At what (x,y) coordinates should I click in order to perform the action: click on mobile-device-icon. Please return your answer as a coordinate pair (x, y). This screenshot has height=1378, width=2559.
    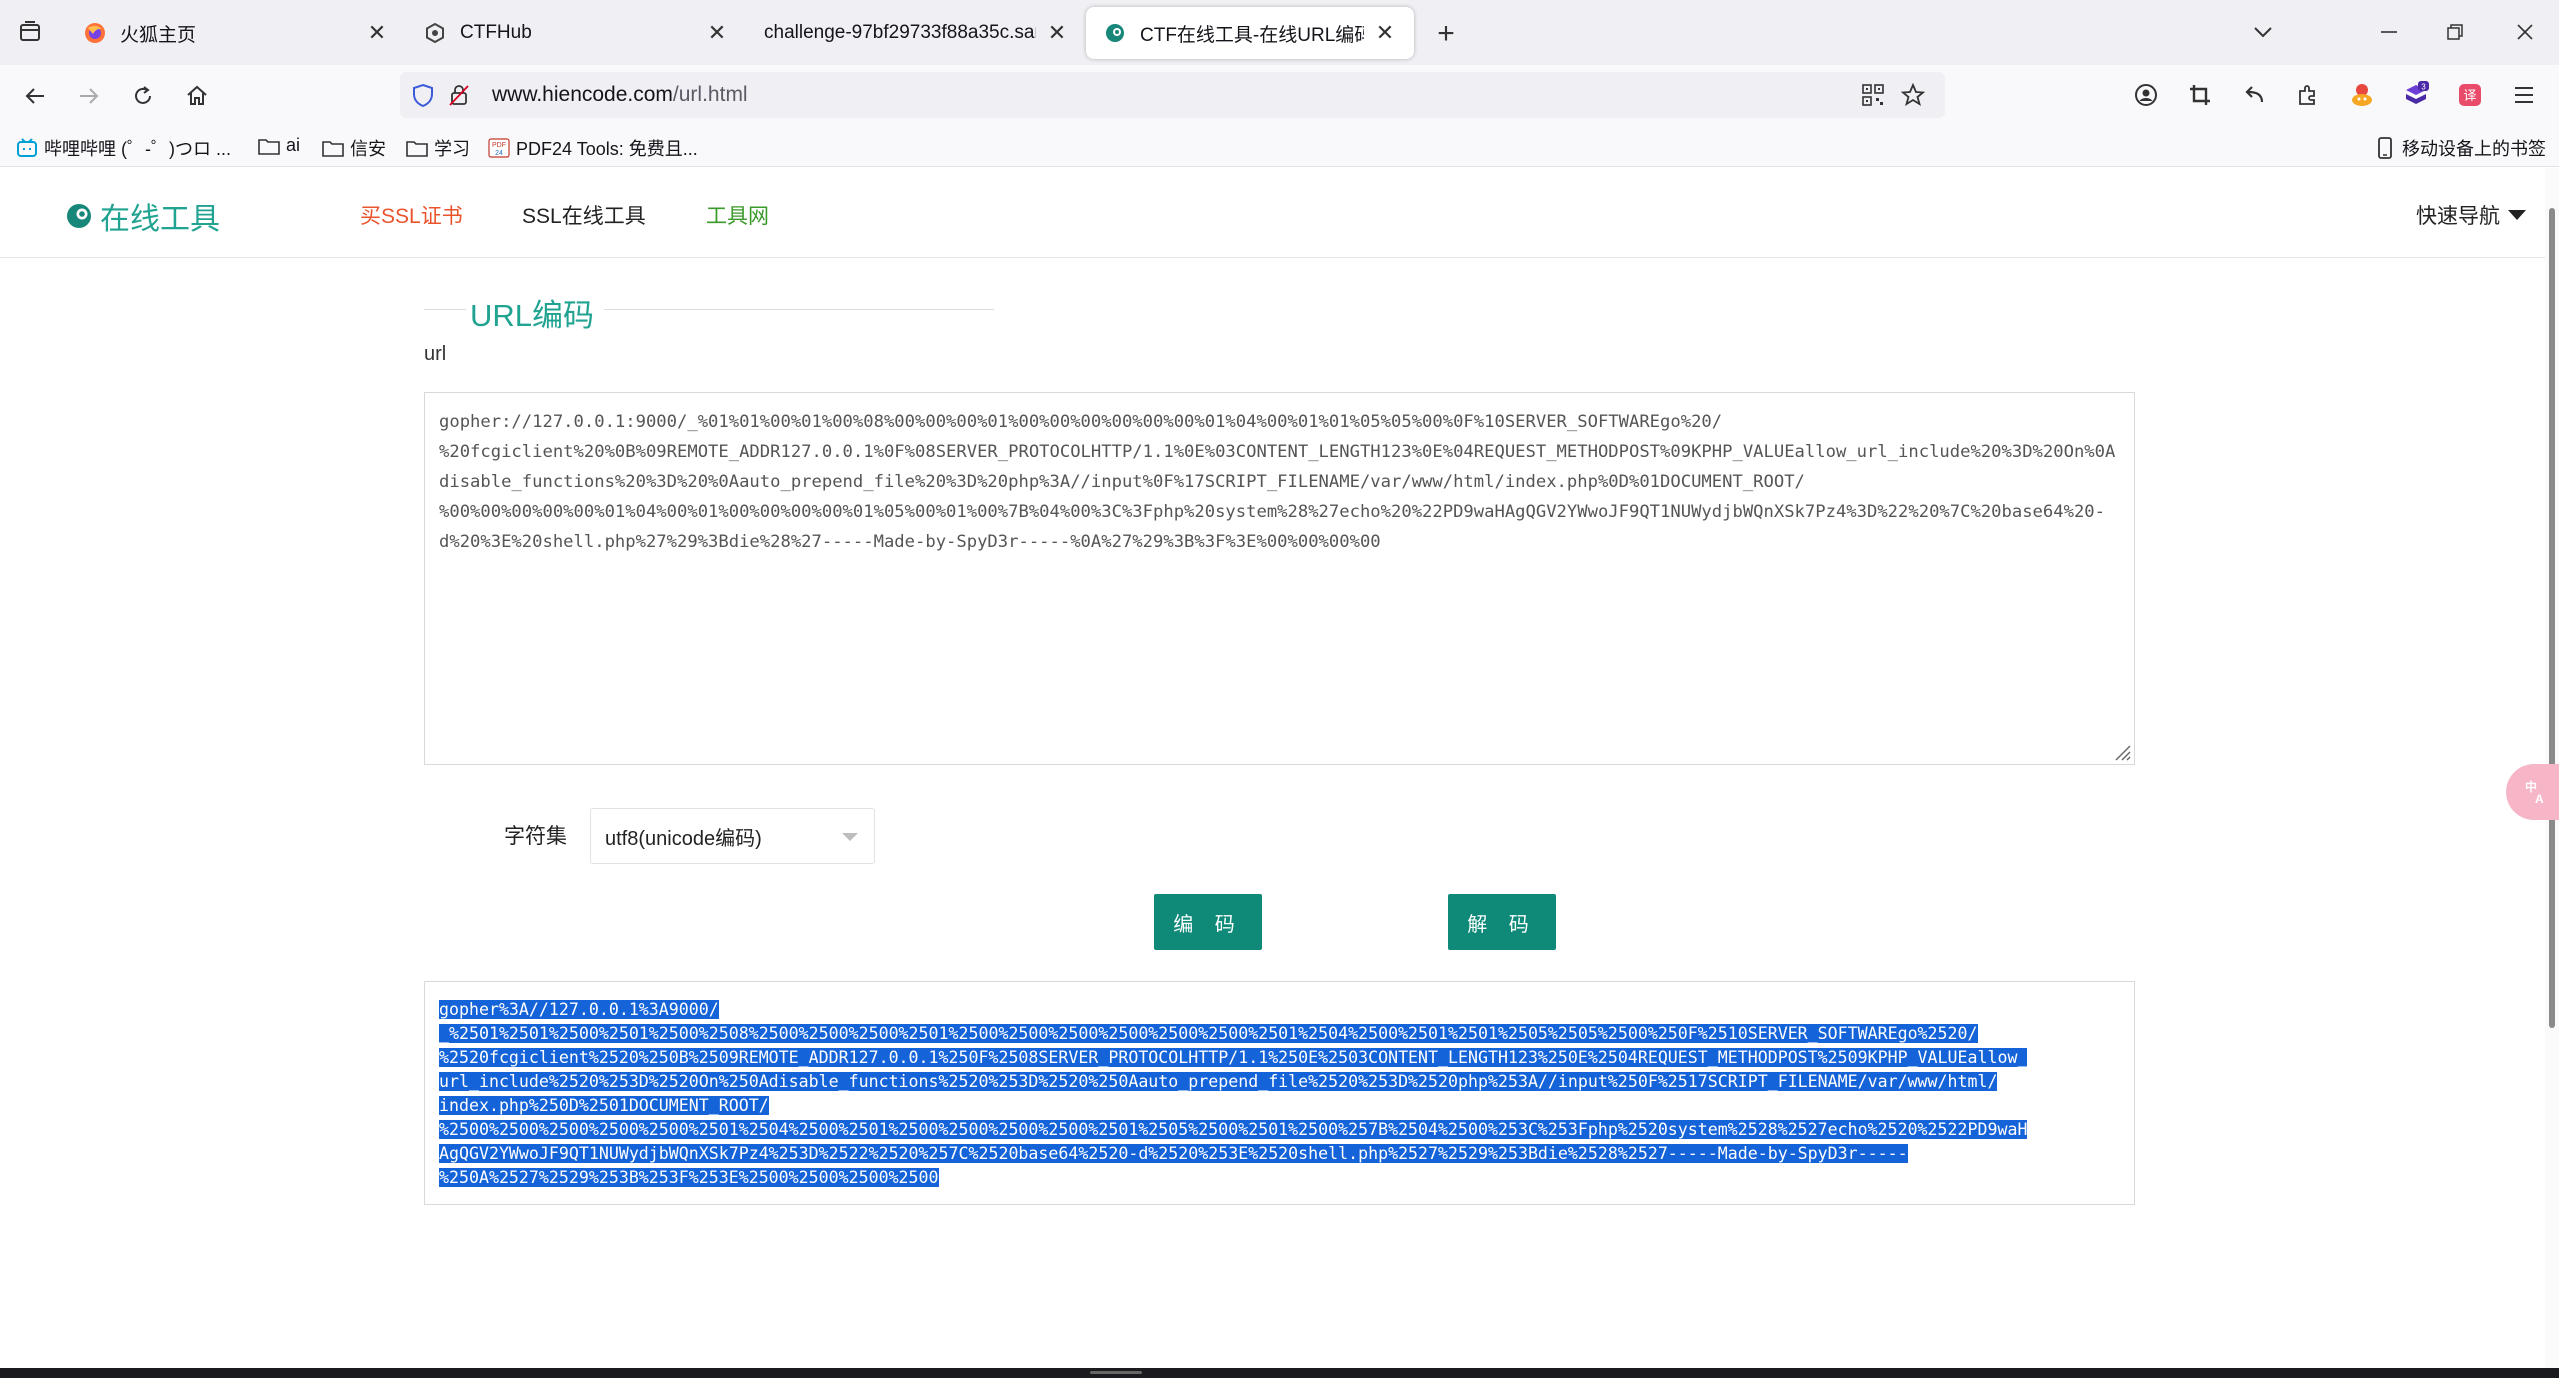
    Looking at the image, I should click on (2385, 148).